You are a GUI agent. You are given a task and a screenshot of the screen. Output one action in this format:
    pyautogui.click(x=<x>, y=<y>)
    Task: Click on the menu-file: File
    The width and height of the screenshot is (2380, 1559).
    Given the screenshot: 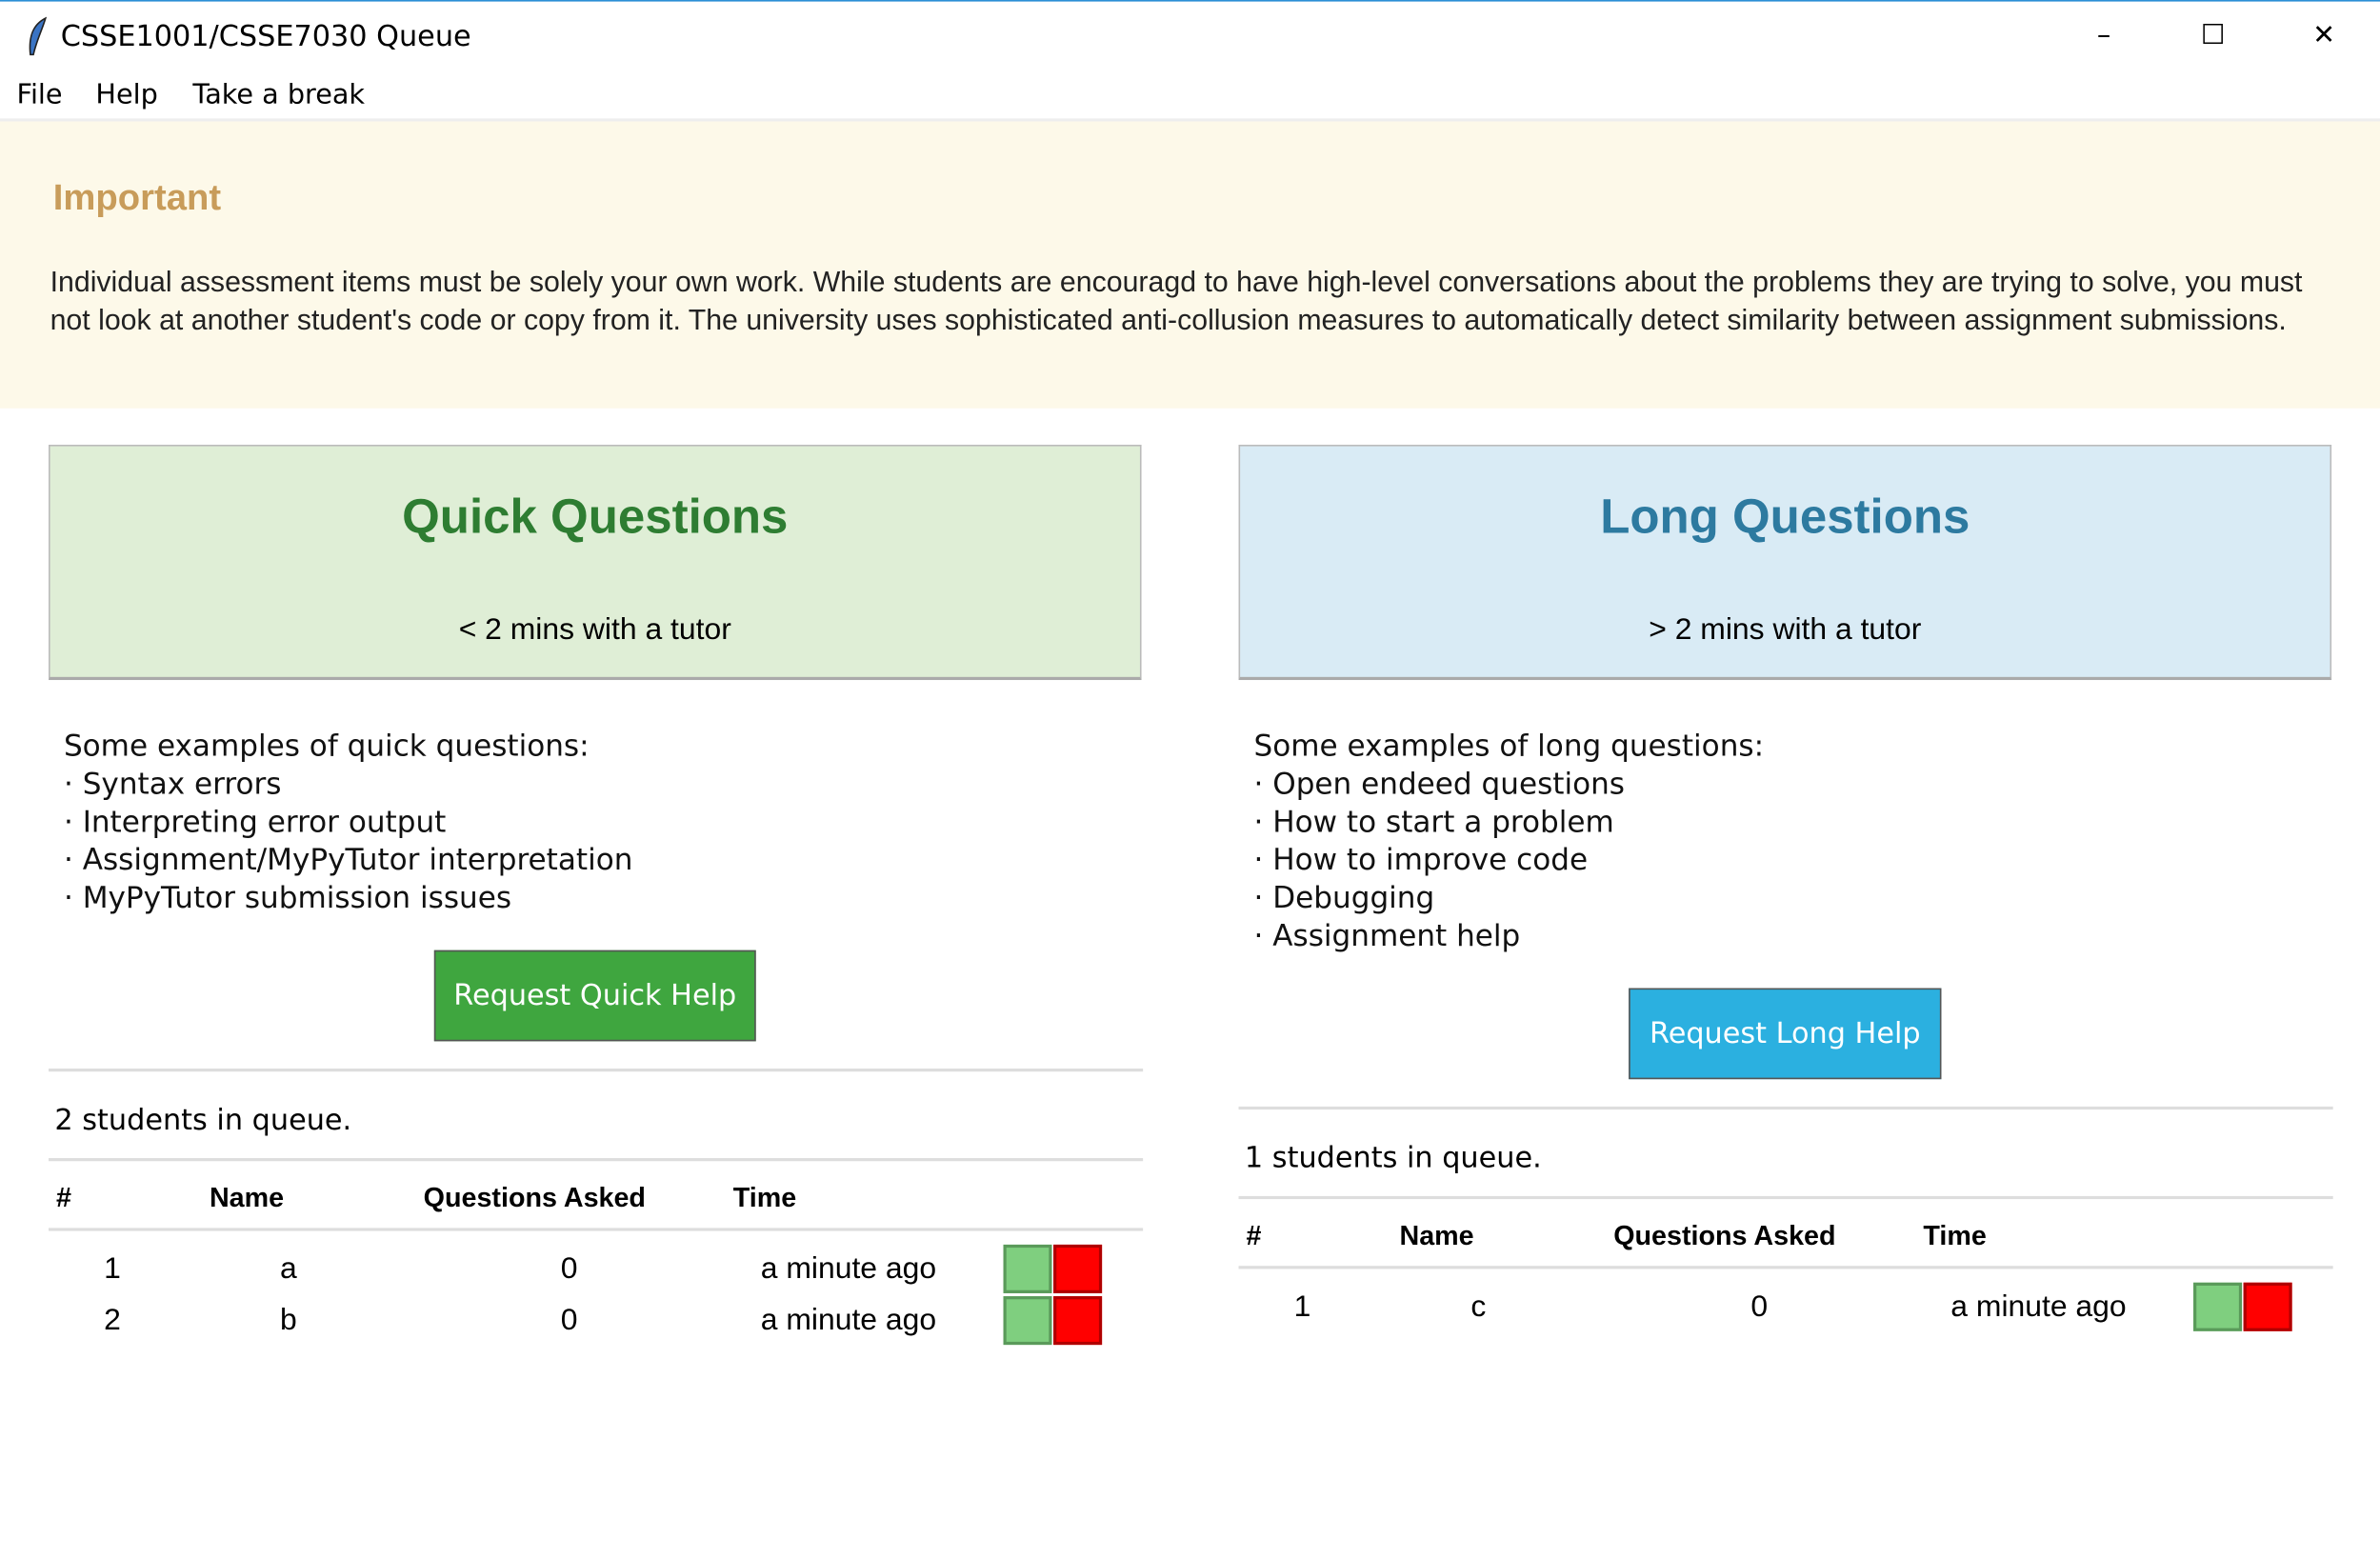 What is the action you would take?
    pyautogui.click(x=40, y=94)
    